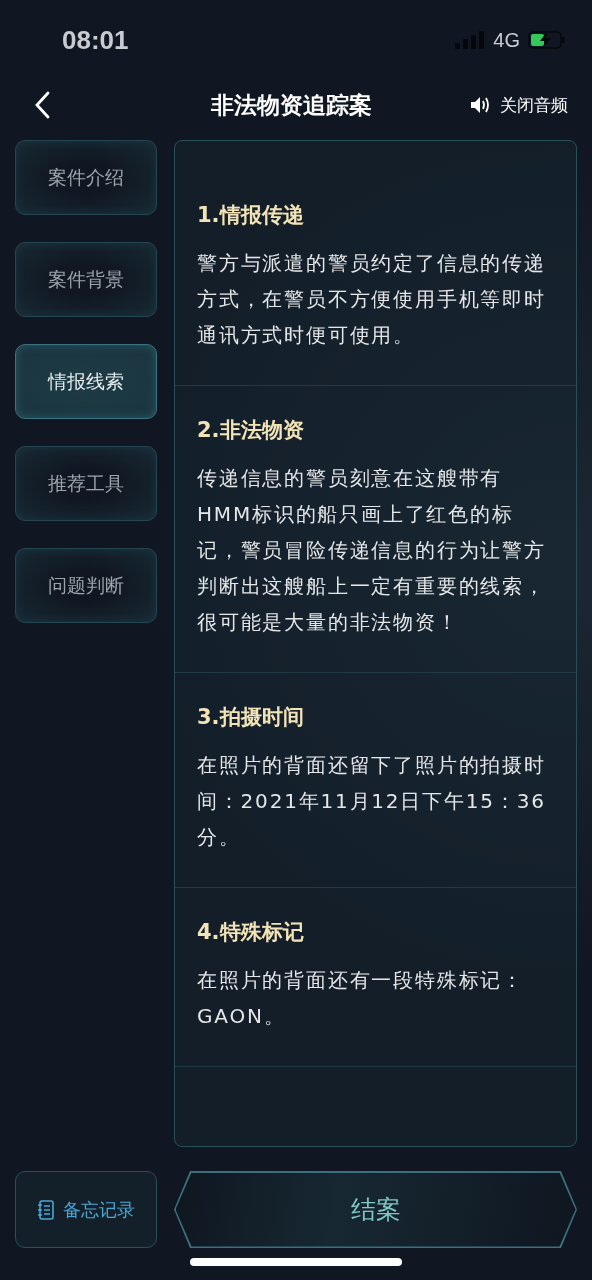 The height and width of the screenshot is (1280, 592). What do you see at coordinates (251, 717) in the screenshot?
I see `section-title: 3.拍摄时间` at bounding box center [251, 717].